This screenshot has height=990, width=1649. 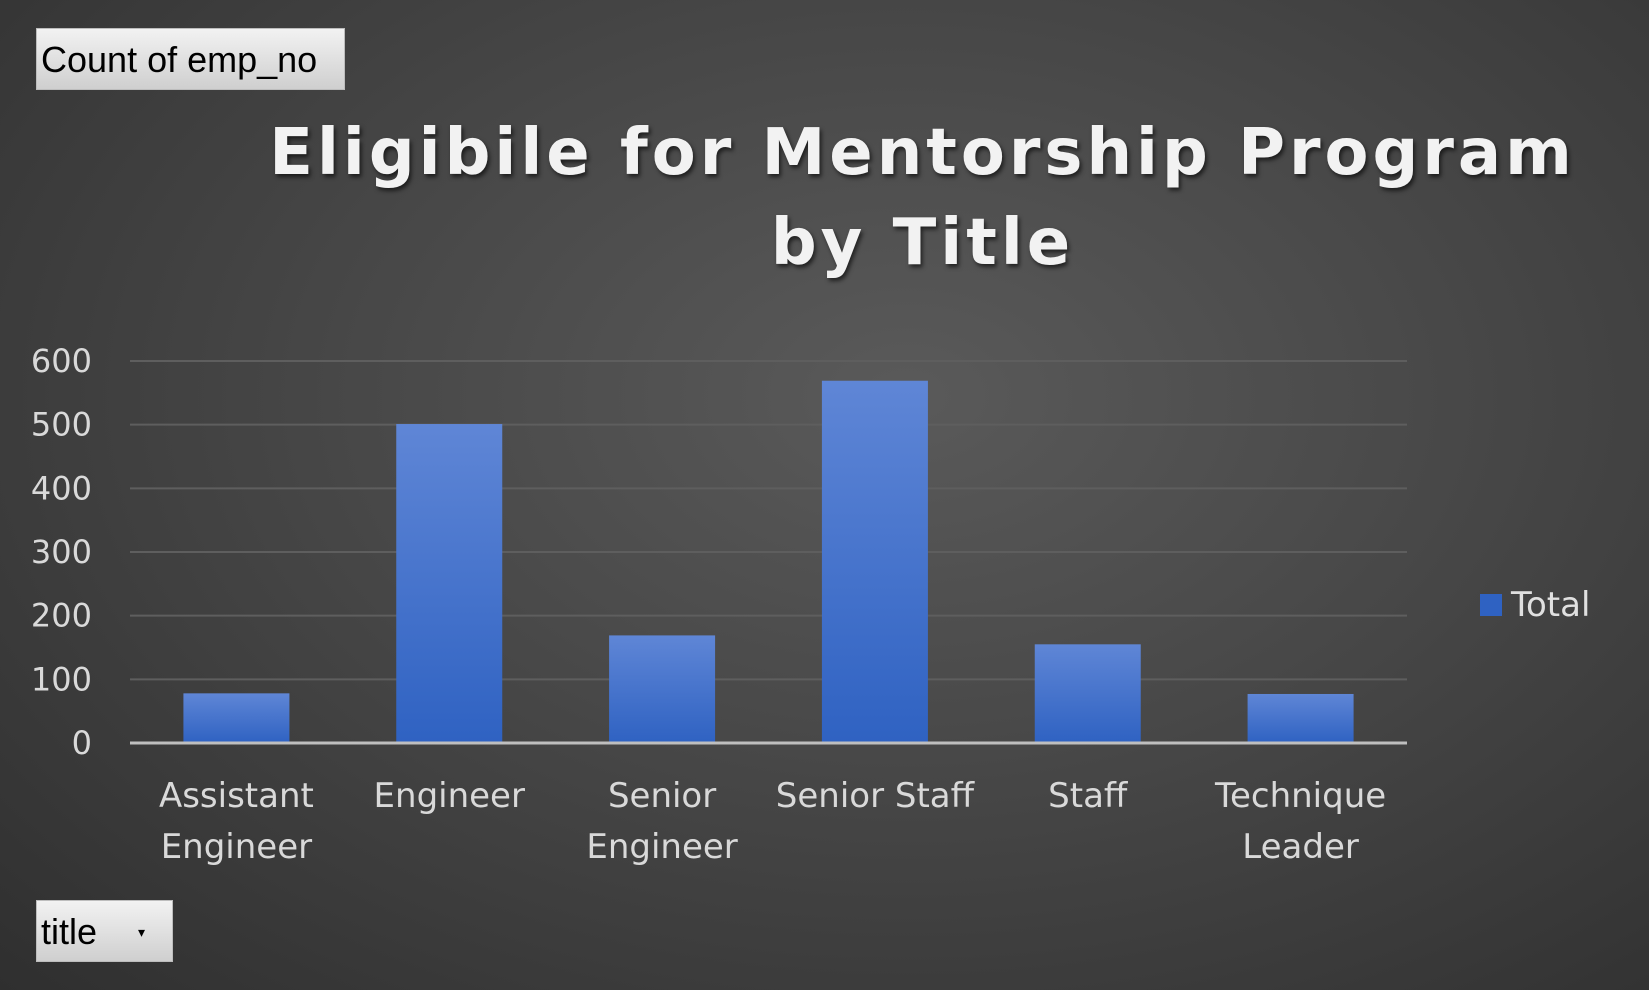 I want to click on y-tick-label: 100, so click(x=61, y=679).